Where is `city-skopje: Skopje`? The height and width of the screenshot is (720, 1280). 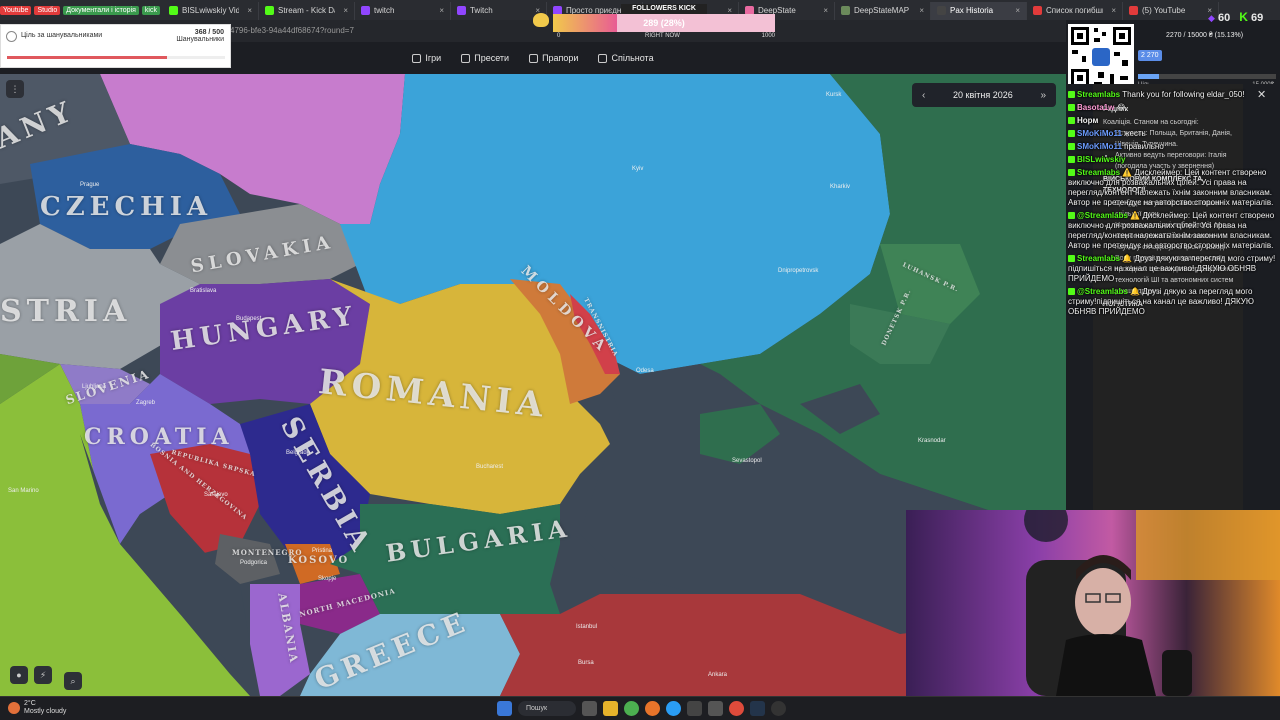 city-skopje: Skopje is located at coordinates (327, 579).